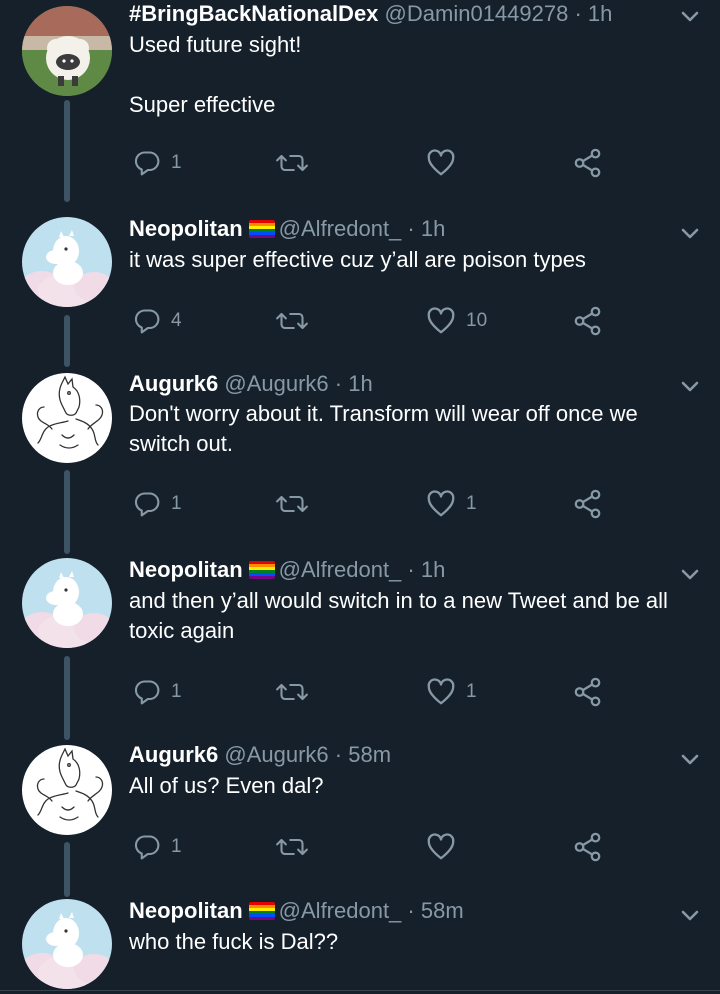 The image size is (720, 994). What do you see at coordinates (360, 321) in the screenshot?
I see `action-bar: 4 10` at bounding box center [360, 321].